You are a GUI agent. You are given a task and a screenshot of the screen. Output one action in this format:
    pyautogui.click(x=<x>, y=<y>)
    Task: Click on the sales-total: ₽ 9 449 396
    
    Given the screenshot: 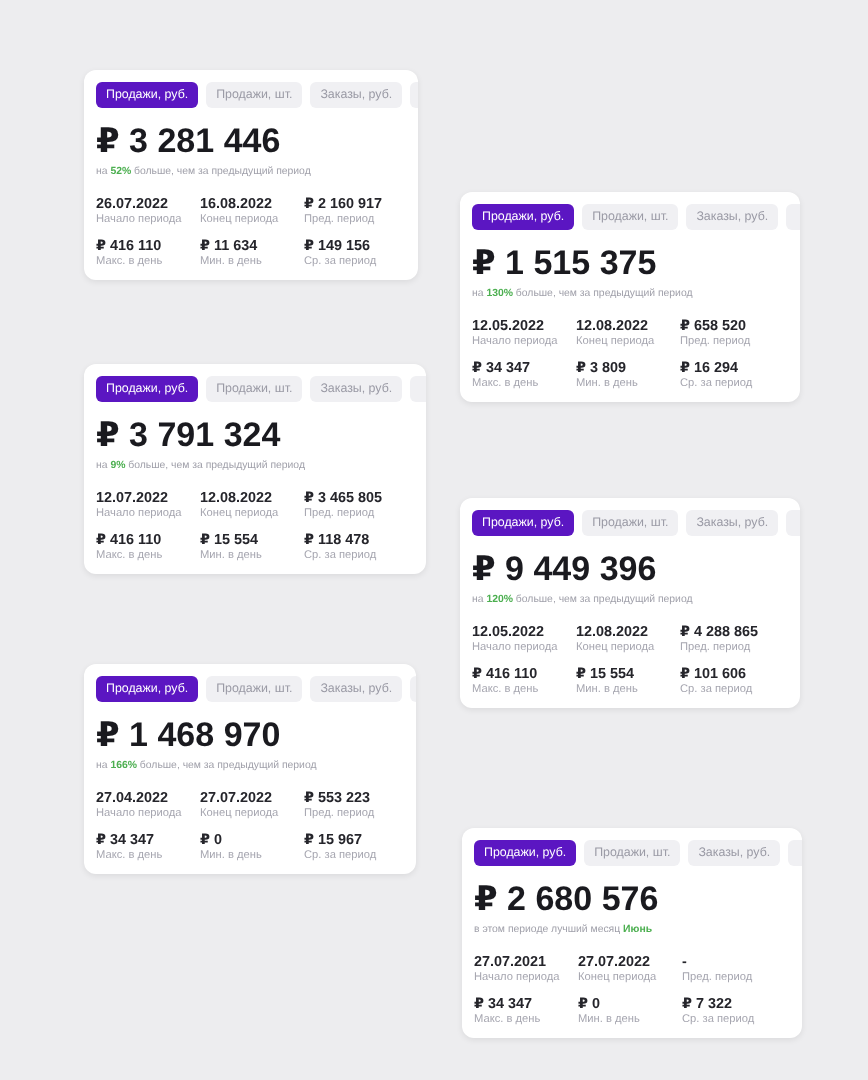 What is the action you would take?
    pyautogui.click(x=565, y=570)
    